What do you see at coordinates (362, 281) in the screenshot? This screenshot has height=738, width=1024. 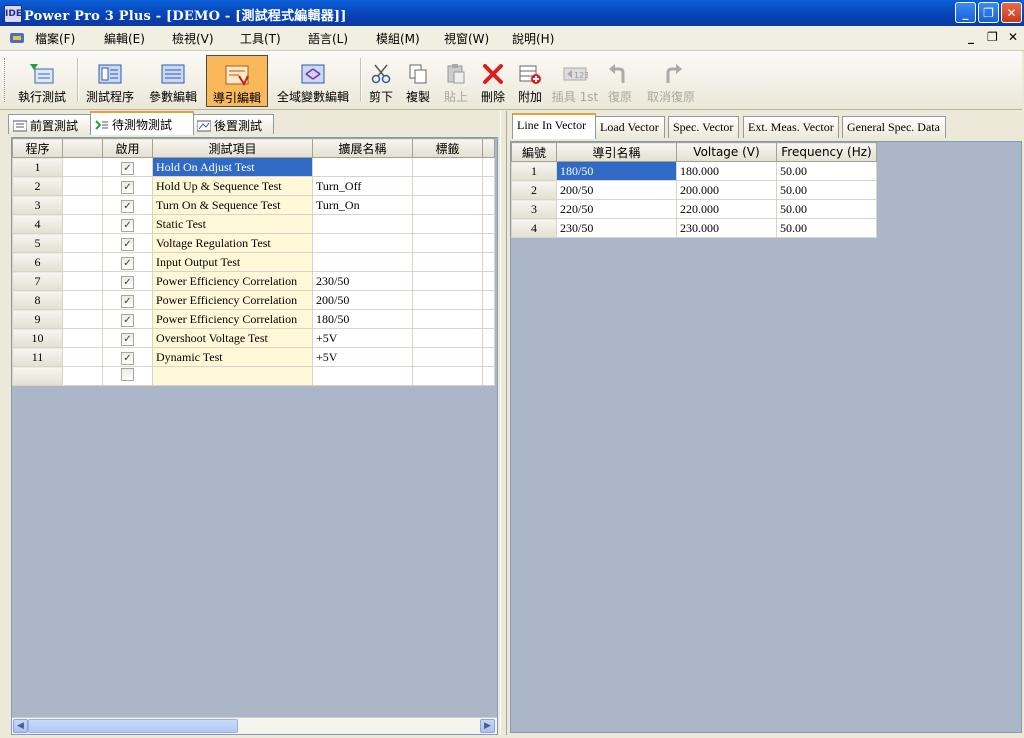 I see `ext-name-cell: 230/50` at bounding box center [362, 281].